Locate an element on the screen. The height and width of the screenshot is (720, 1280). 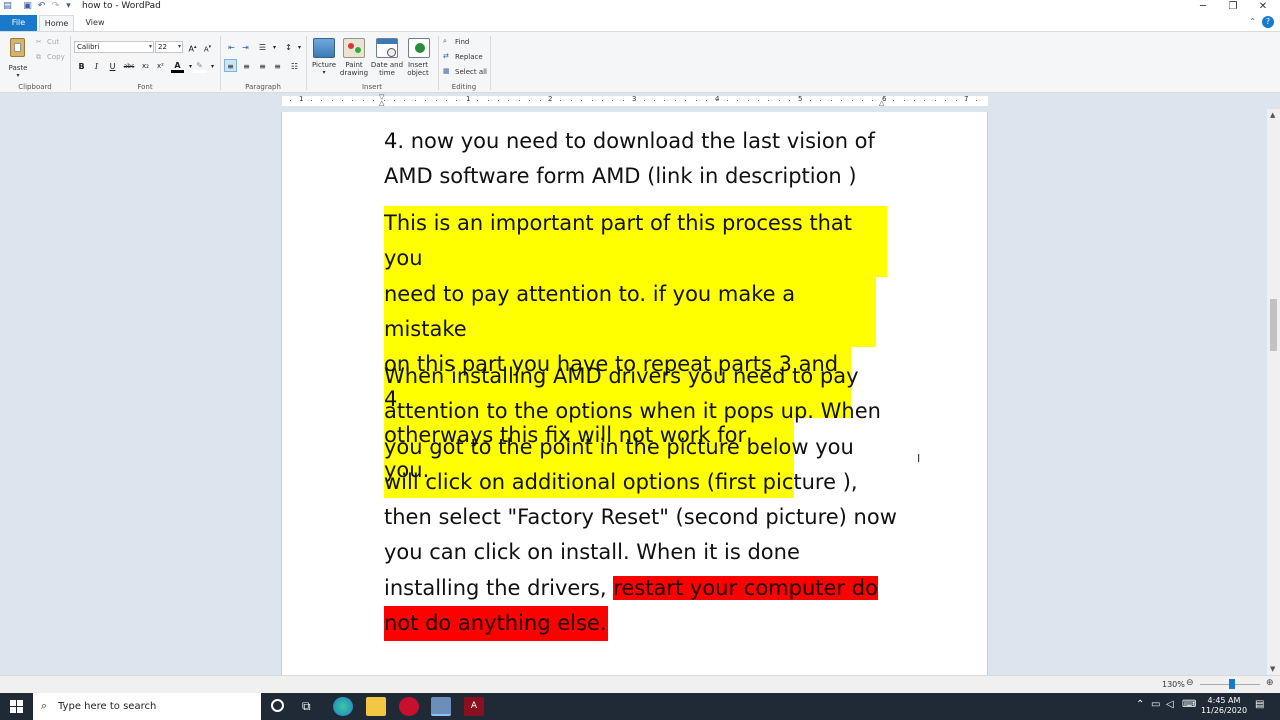
paste-button: Paste ▾ is located at coordinates (18, 57).